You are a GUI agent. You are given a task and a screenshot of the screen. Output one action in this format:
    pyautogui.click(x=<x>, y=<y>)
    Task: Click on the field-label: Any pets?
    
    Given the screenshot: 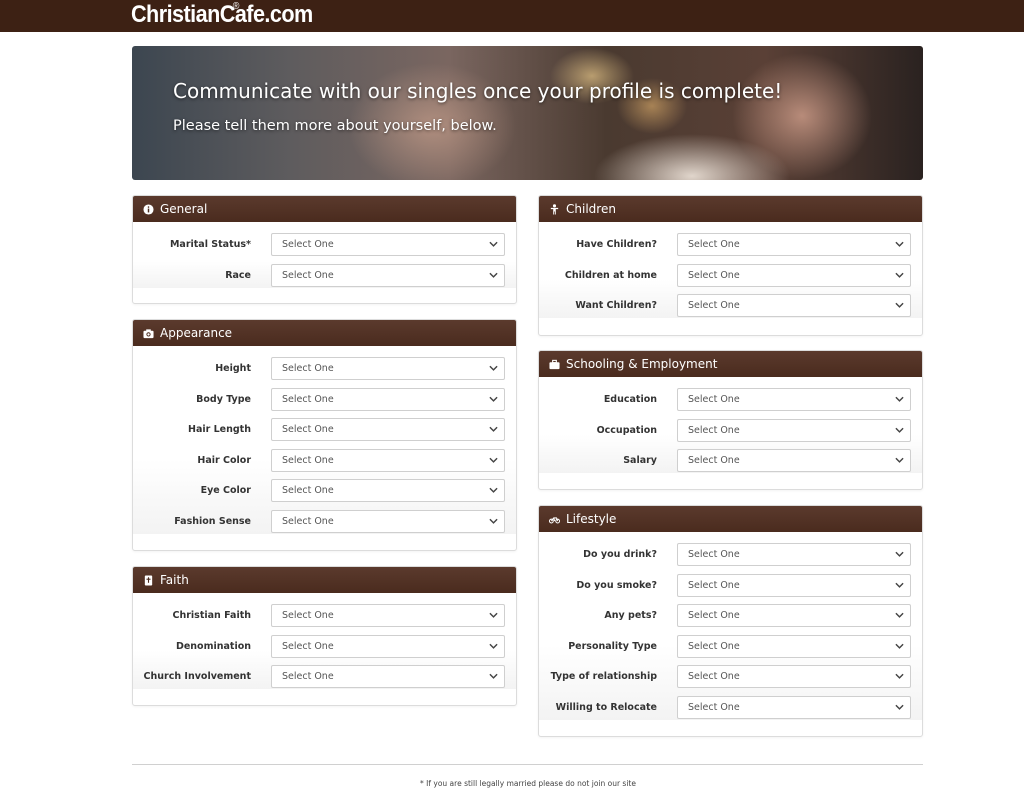 What is the action you would take?
    pyautogui.click(x=630, y=615)
    